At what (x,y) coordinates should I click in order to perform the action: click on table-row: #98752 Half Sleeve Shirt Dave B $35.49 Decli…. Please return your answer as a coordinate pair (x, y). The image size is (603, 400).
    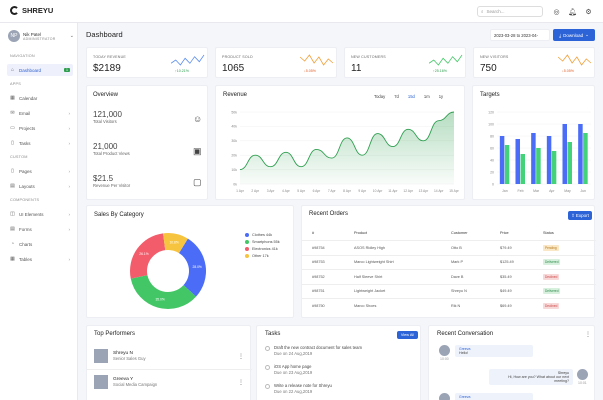
    Looking at the image, I should click on (449, 276).